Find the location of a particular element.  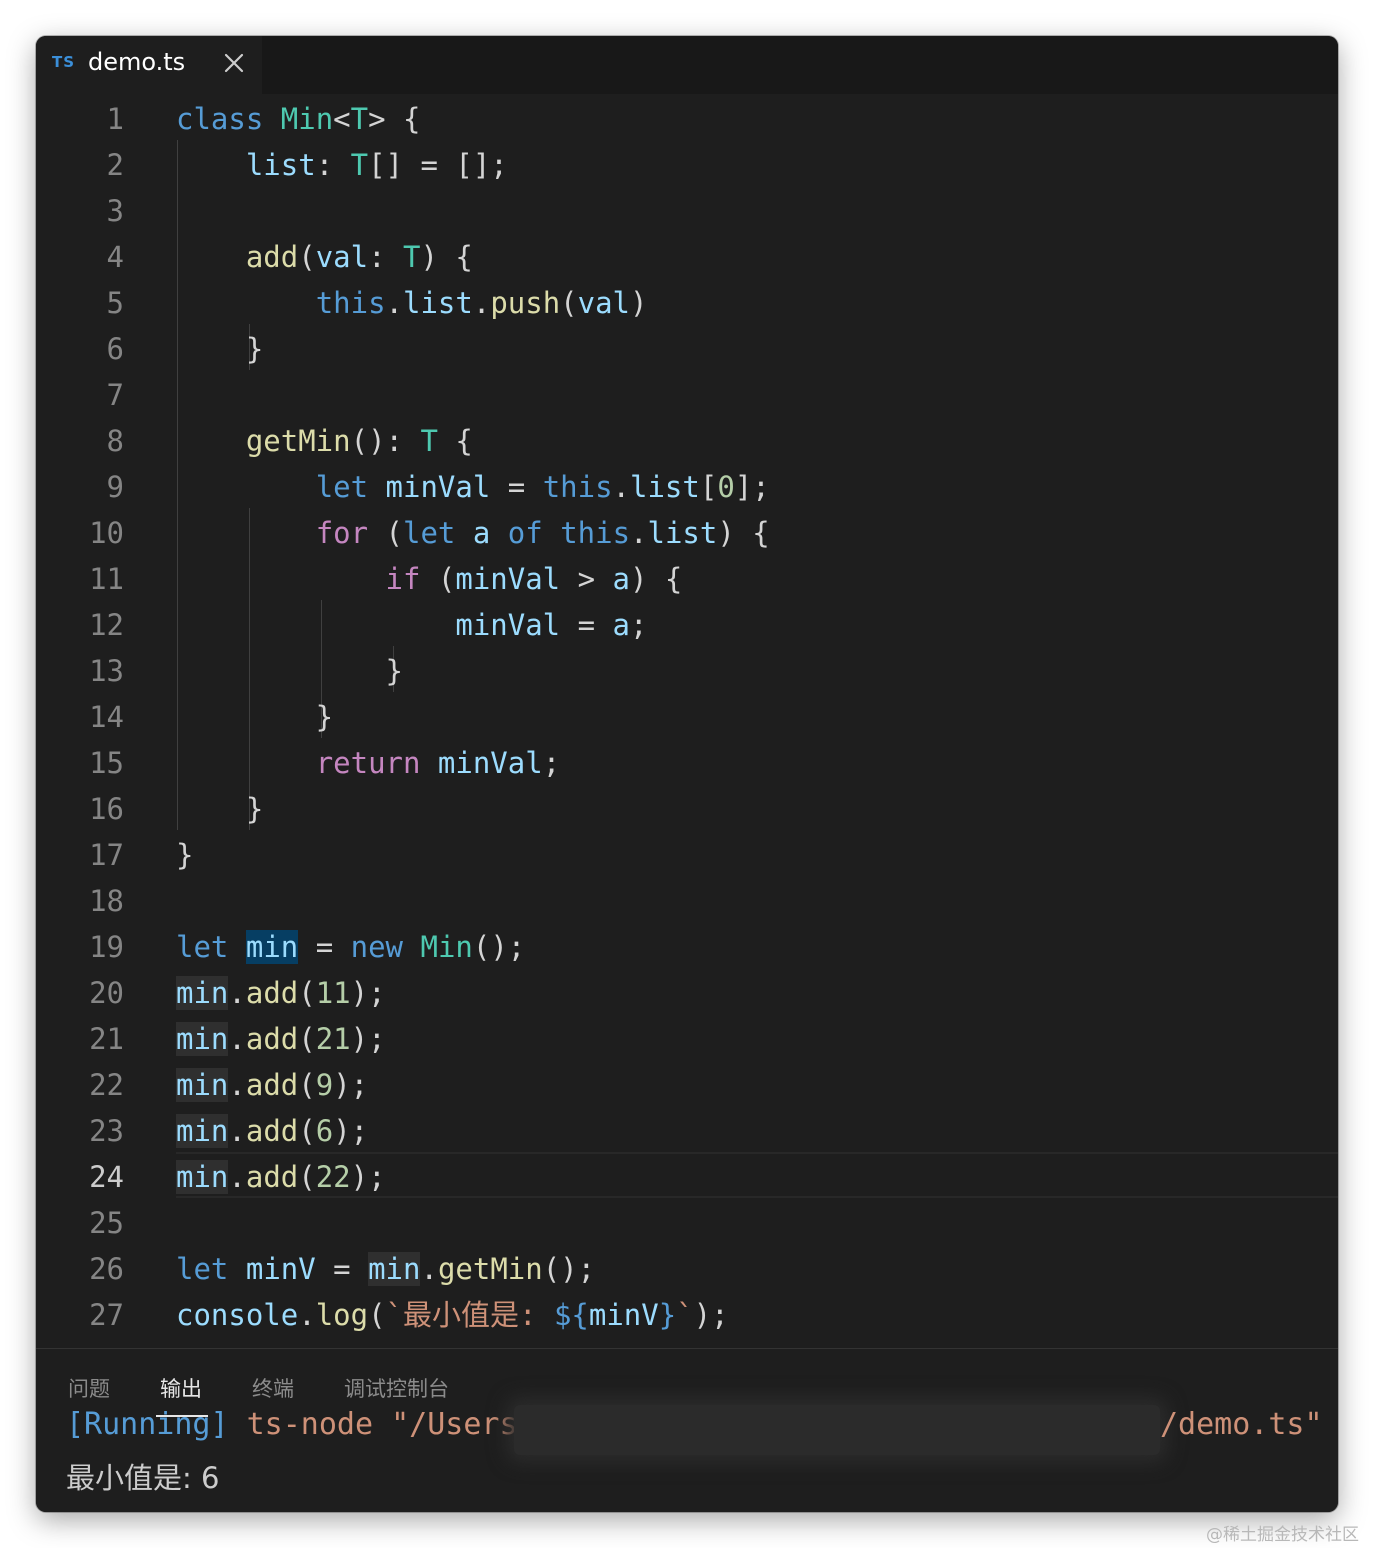

line-number: 16 is located at coordinates (106, 809).